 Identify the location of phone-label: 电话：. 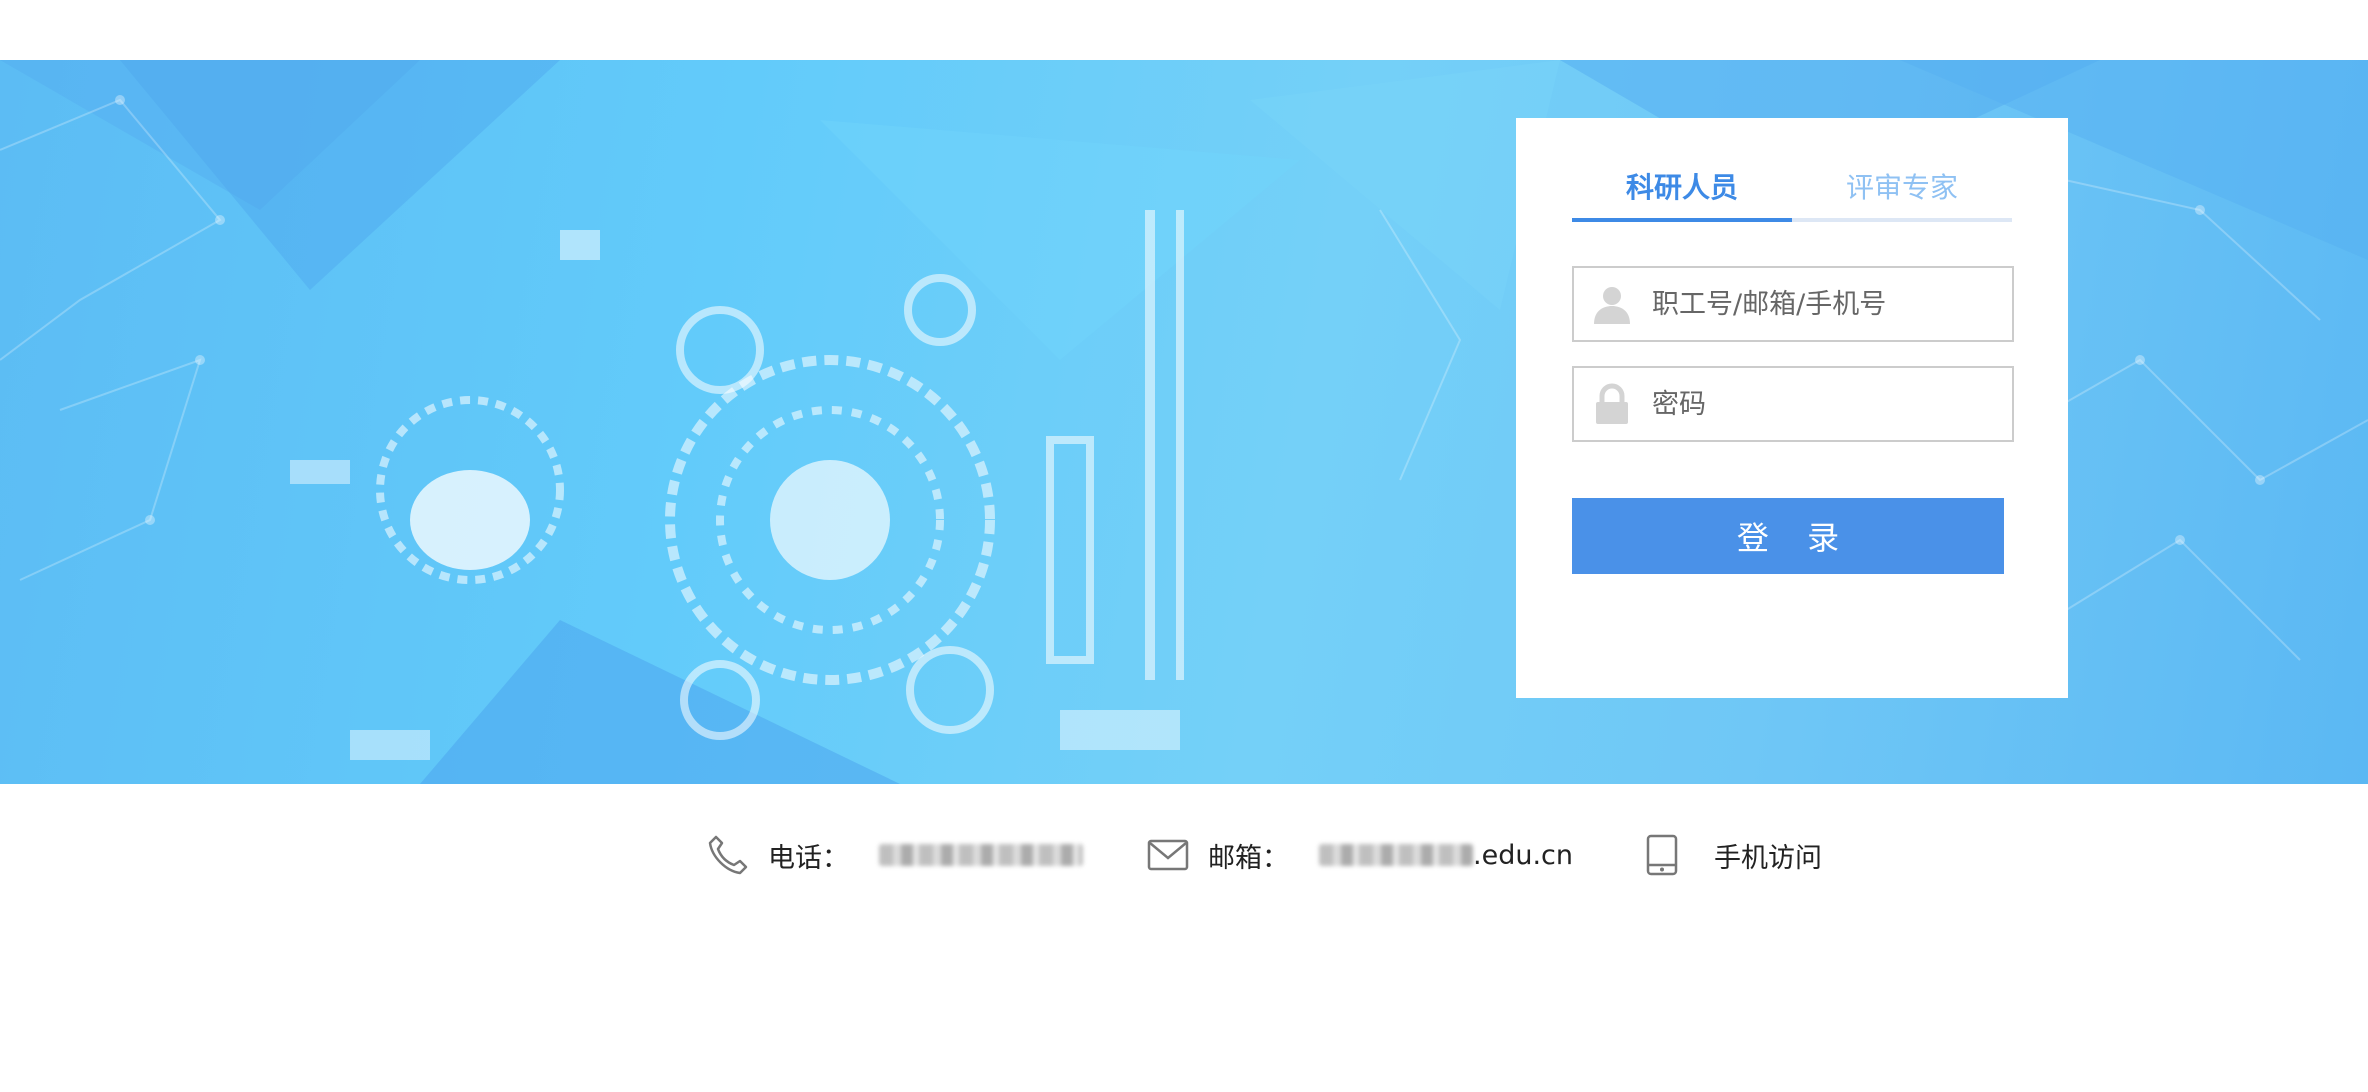
(808, 858).